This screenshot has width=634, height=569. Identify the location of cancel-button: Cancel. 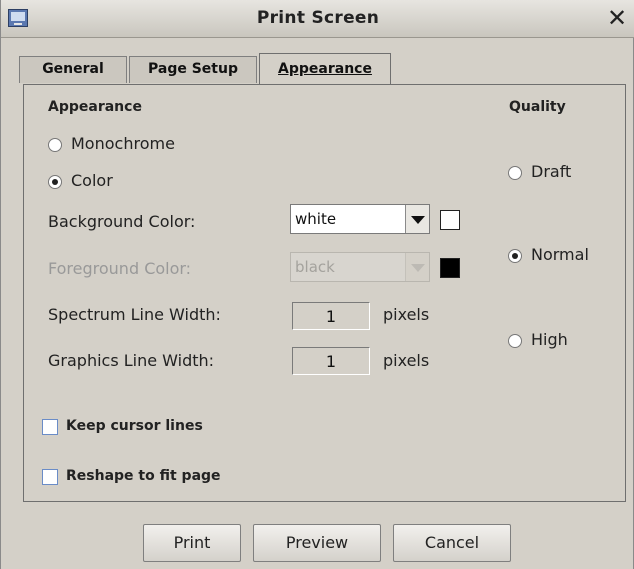
(452, 543).